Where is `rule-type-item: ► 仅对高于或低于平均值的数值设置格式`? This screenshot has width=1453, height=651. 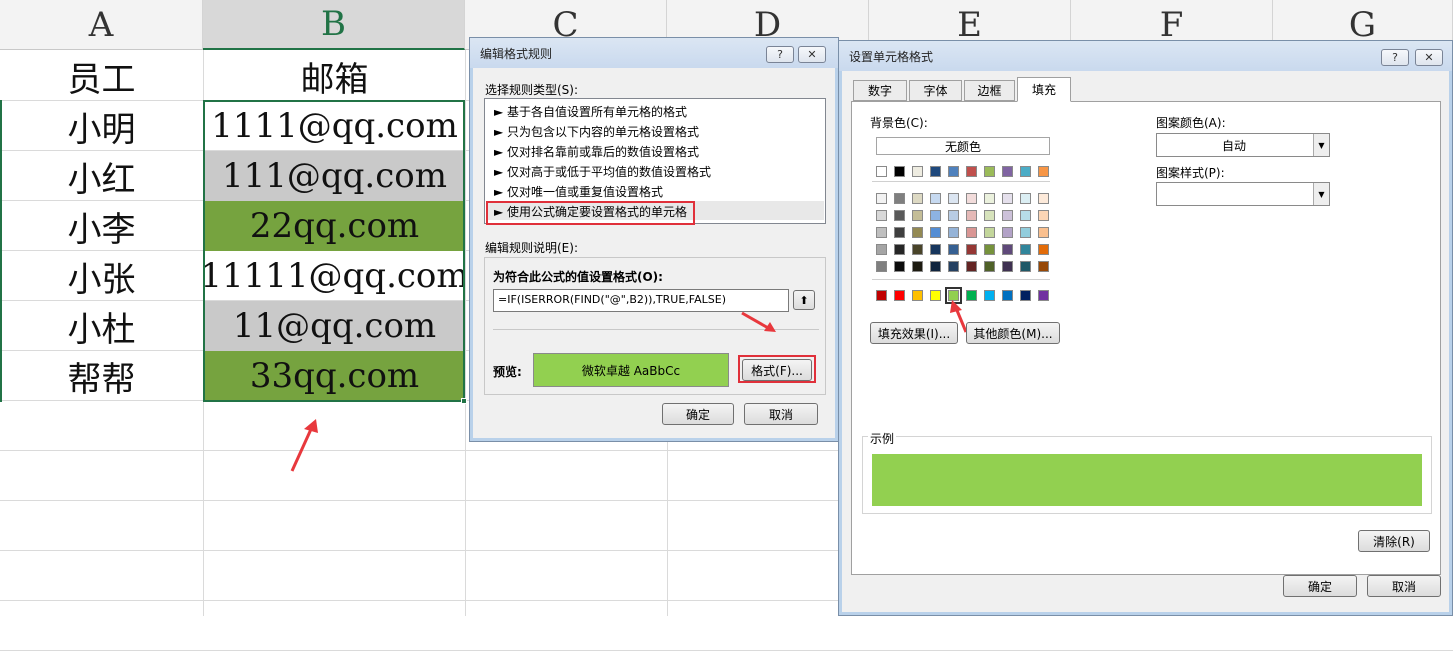 rule-type-item: ► 仅对高于或低于平均值的数值设置格式 is located at coordinates (655, 170).